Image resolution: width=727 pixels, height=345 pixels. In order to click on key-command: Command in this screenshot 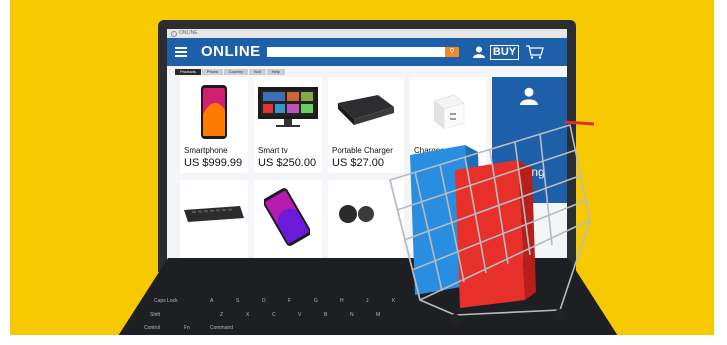, I will do `click(221, 328)`.